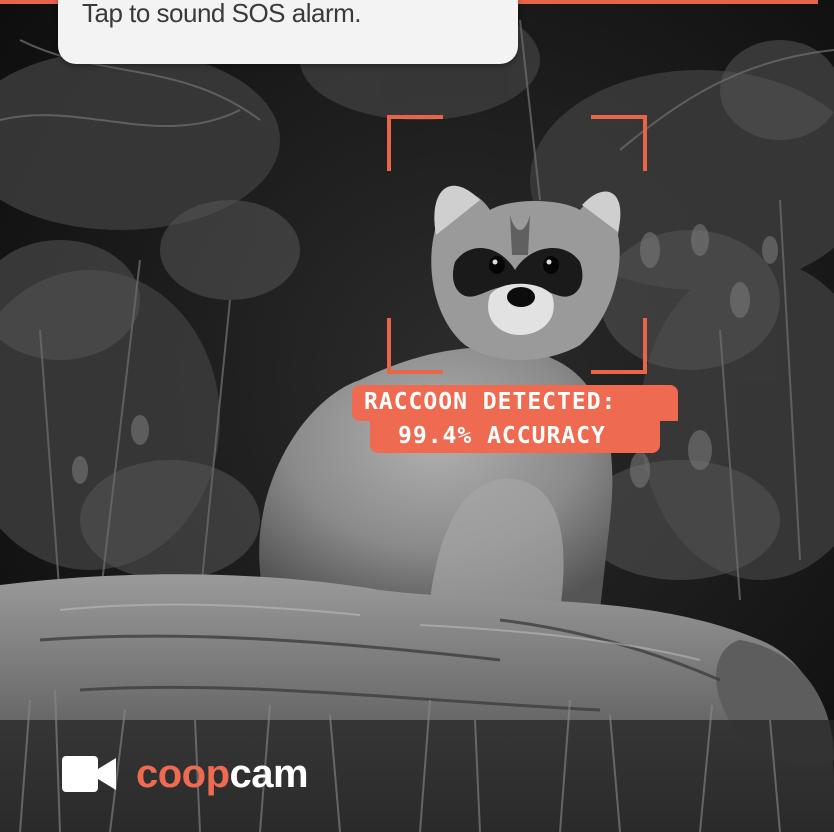 The image size is (834, 832). Describe the element at coordinates (89, 774) in the screenshot. I see `video-camera-icon` at that location.